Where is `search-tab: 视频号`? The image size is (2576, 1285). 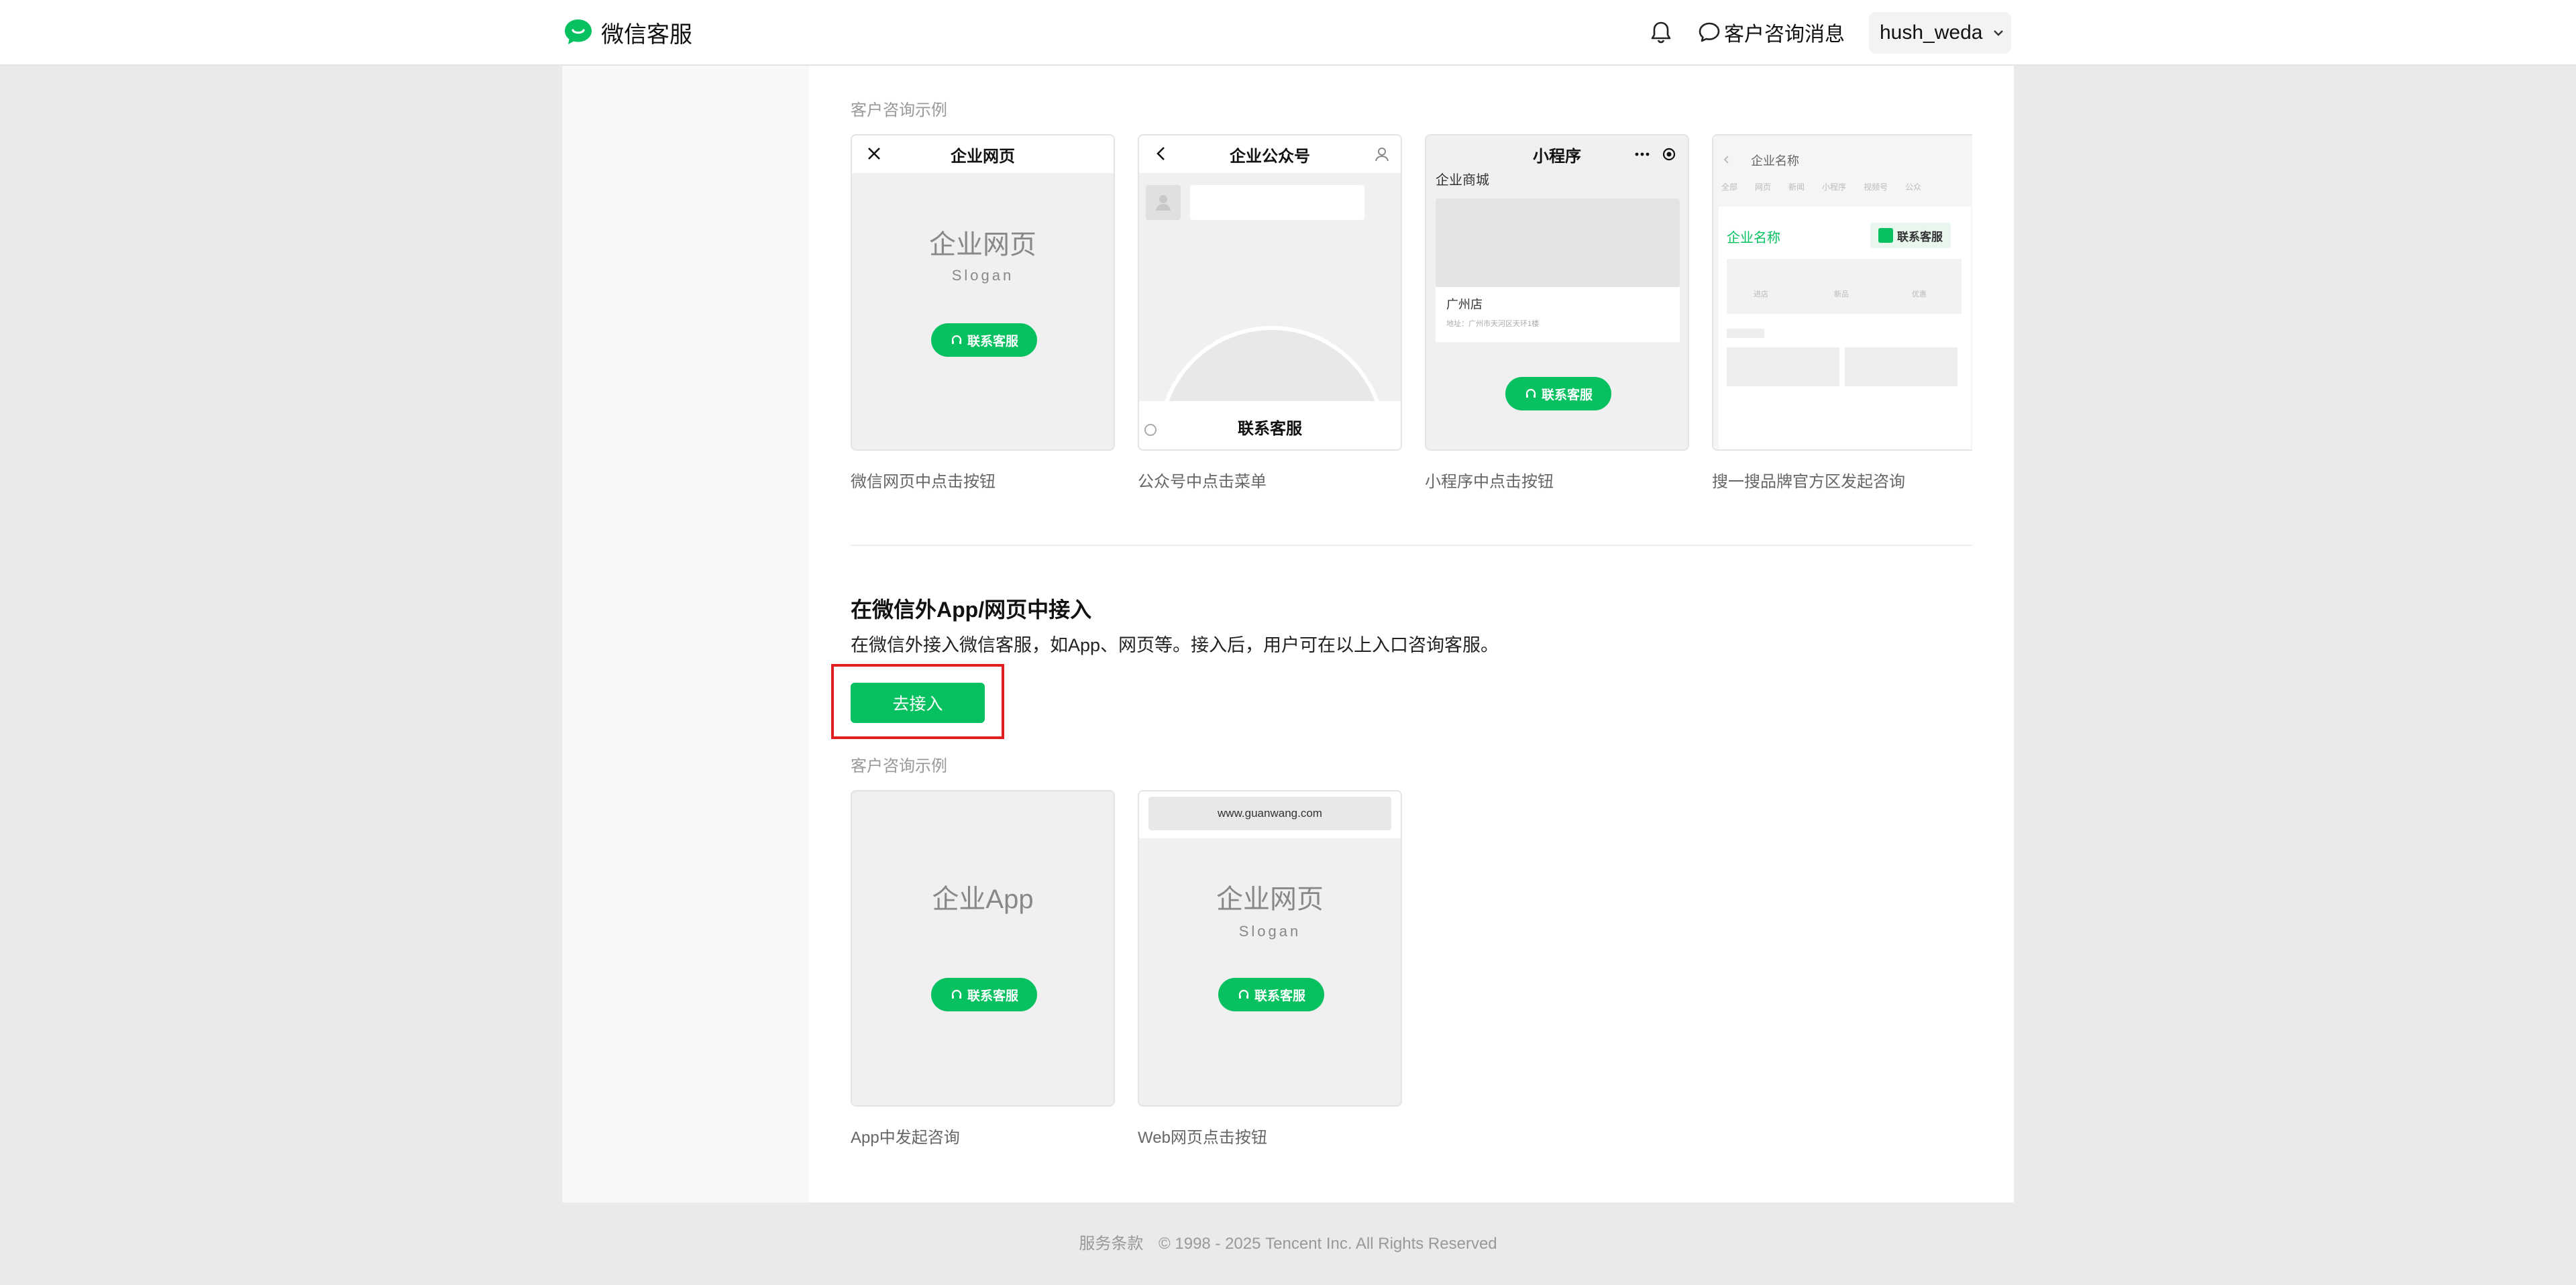 search-tab: 视频号 is located at coordinates (1876, 187).